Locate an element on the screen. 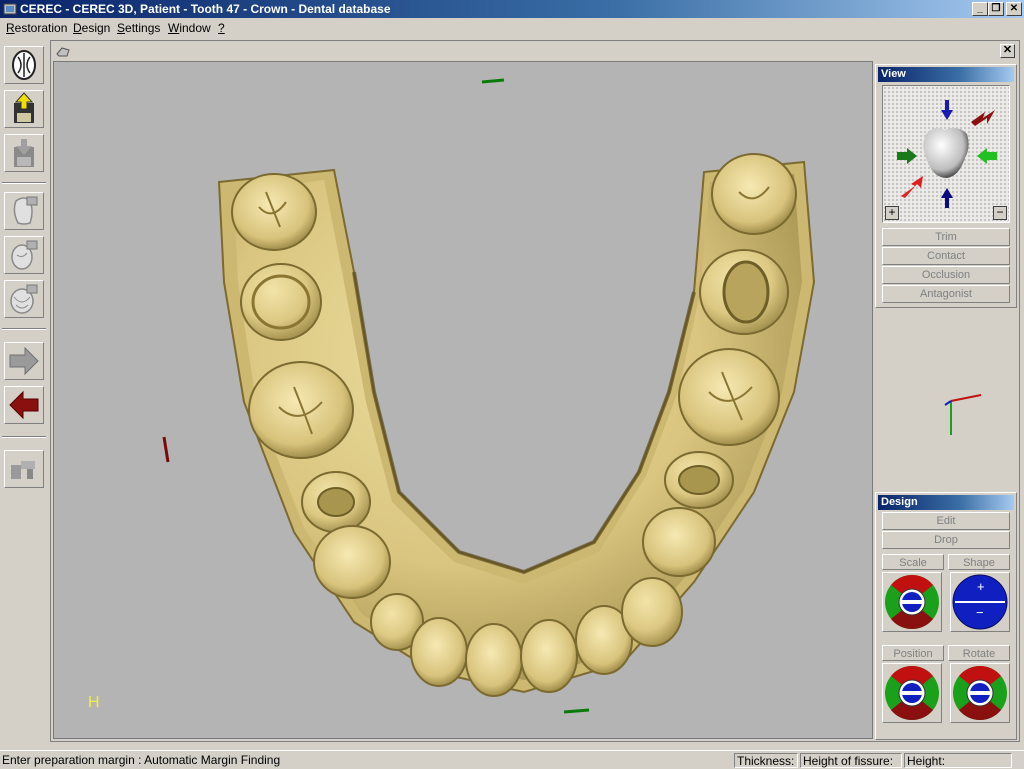 Image resolution: width=1024 pixels, height=769 pixels. scan-buccal-icon is located at coordinates (24, 299).